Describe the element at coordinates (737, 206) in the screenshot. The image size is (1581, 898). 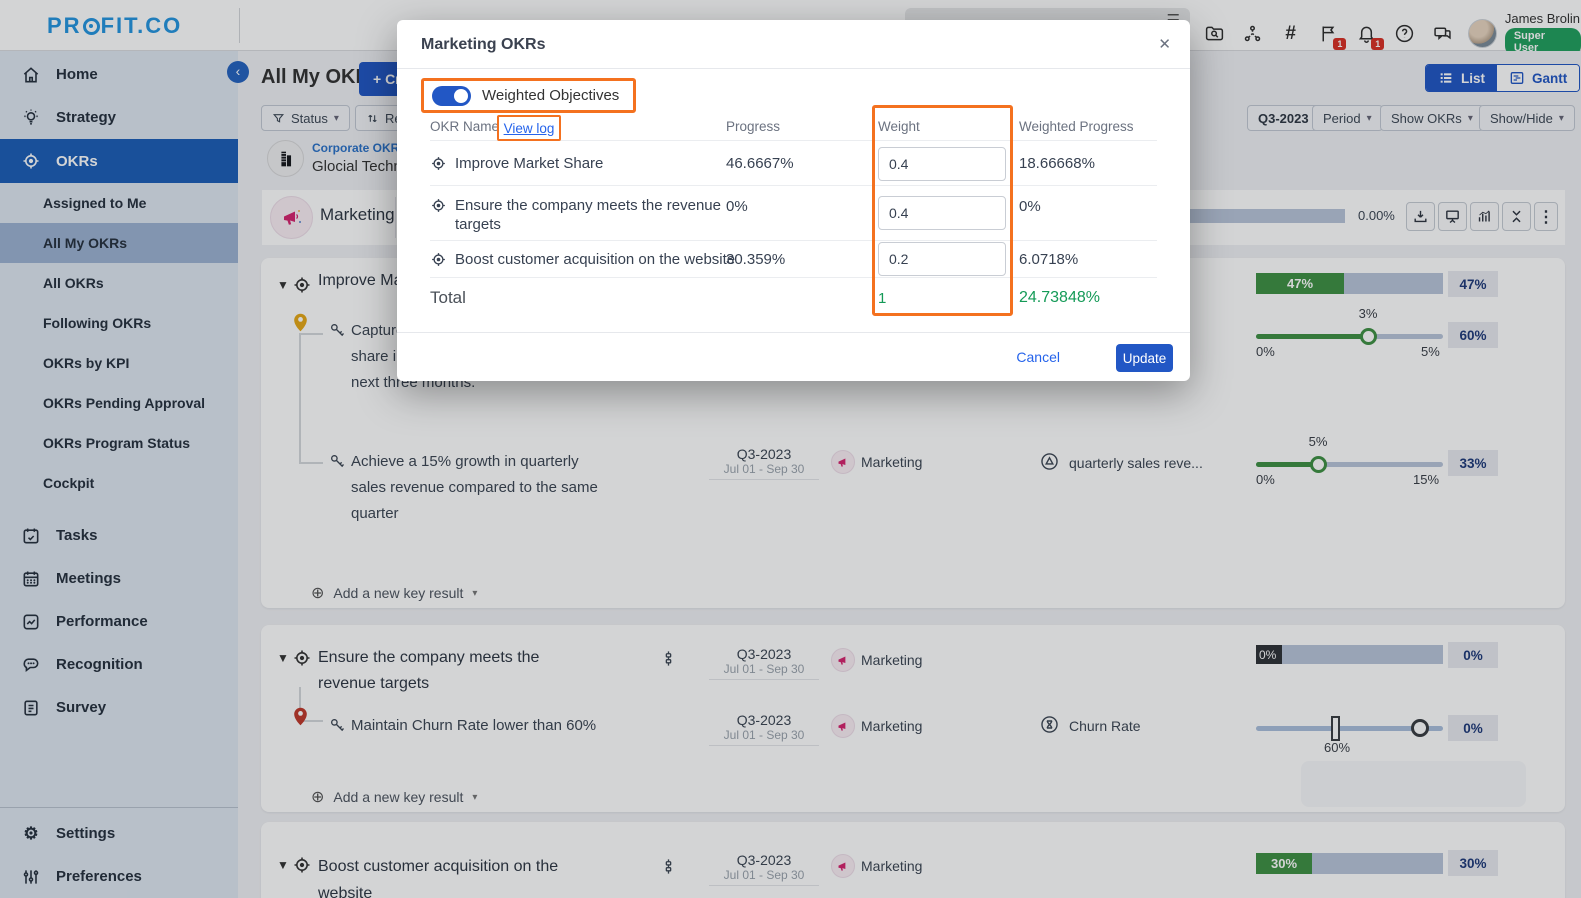
I see `okr-progress: 0%` at that location.